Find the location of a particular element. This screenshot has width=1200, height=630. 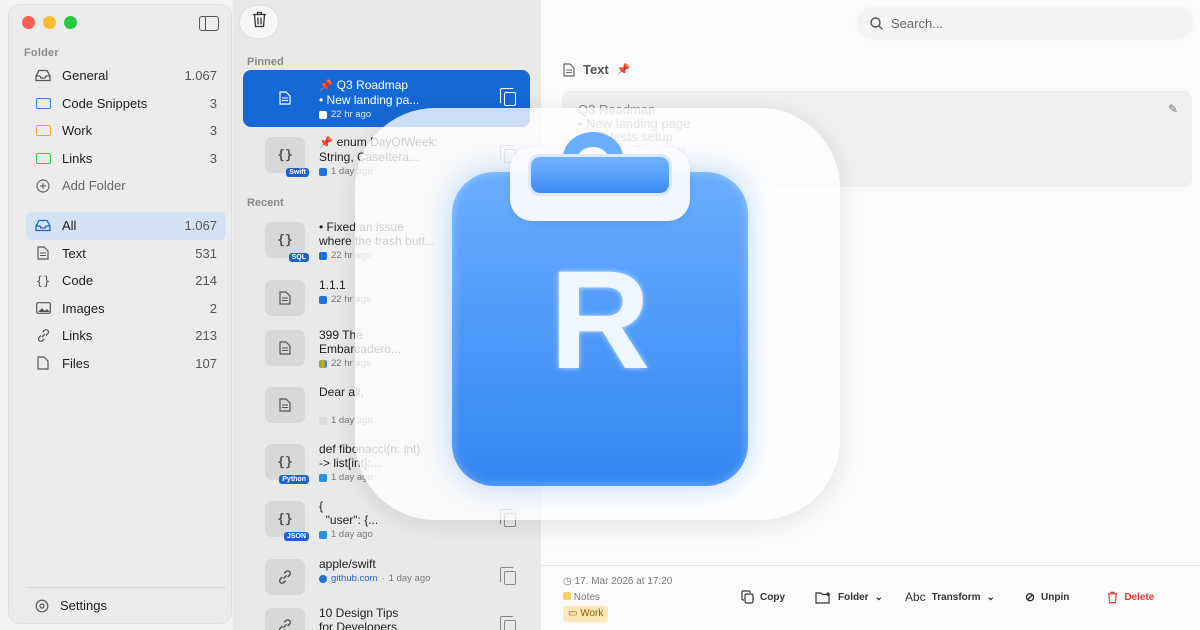

sidebar-item-links: Links 213 is located at coordinates (126, 336).